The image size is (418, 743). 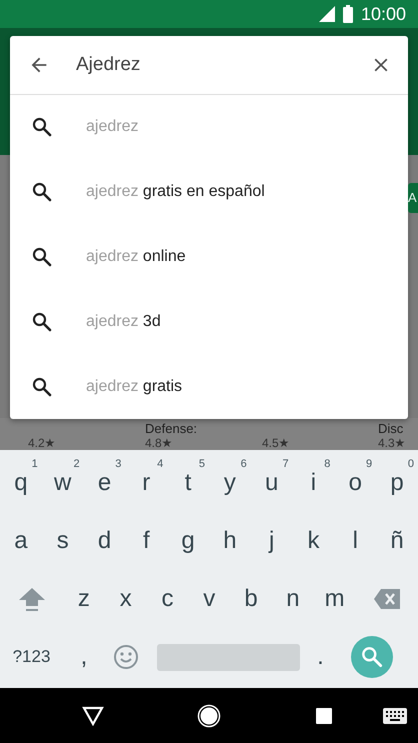 What do you see at coordinates (63, 483) in the screenshot?
I see `keyboard-key: w 2` at bounding box center [63, 483].